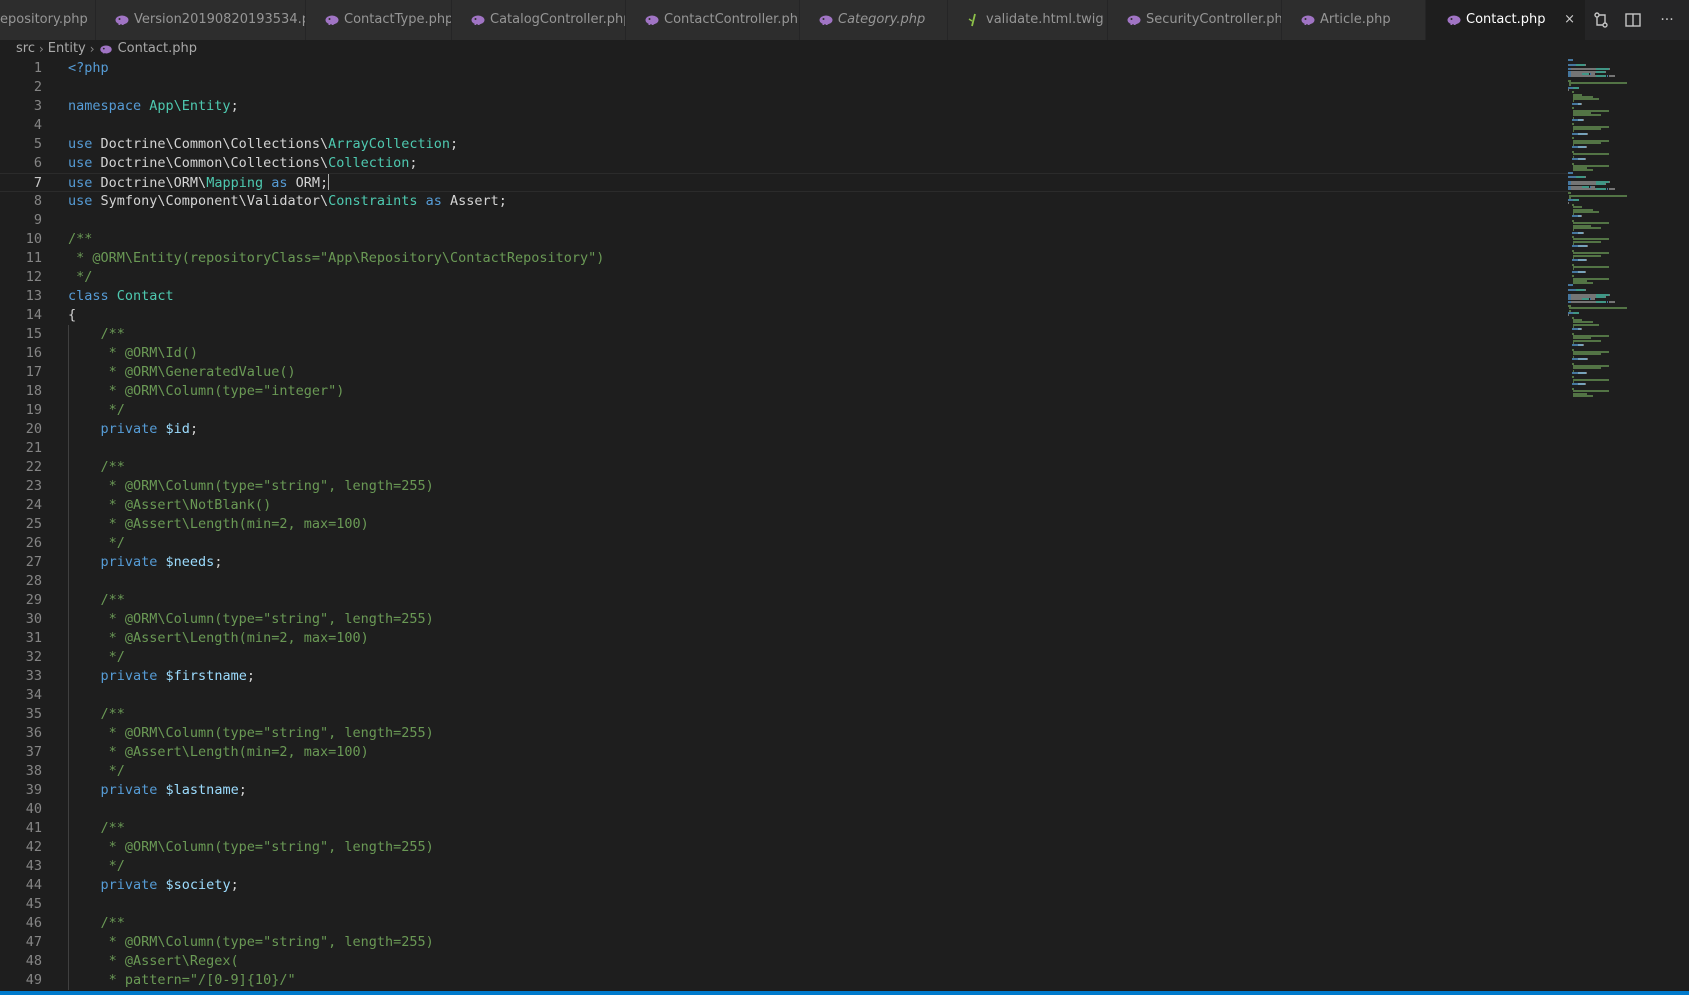 The width and height of the screenshot is (1689, 995). Describe the element at coordinates (785, 505) in the screenshot. I see `code-line: 24 * @Assert\NotBlank()` at that location.